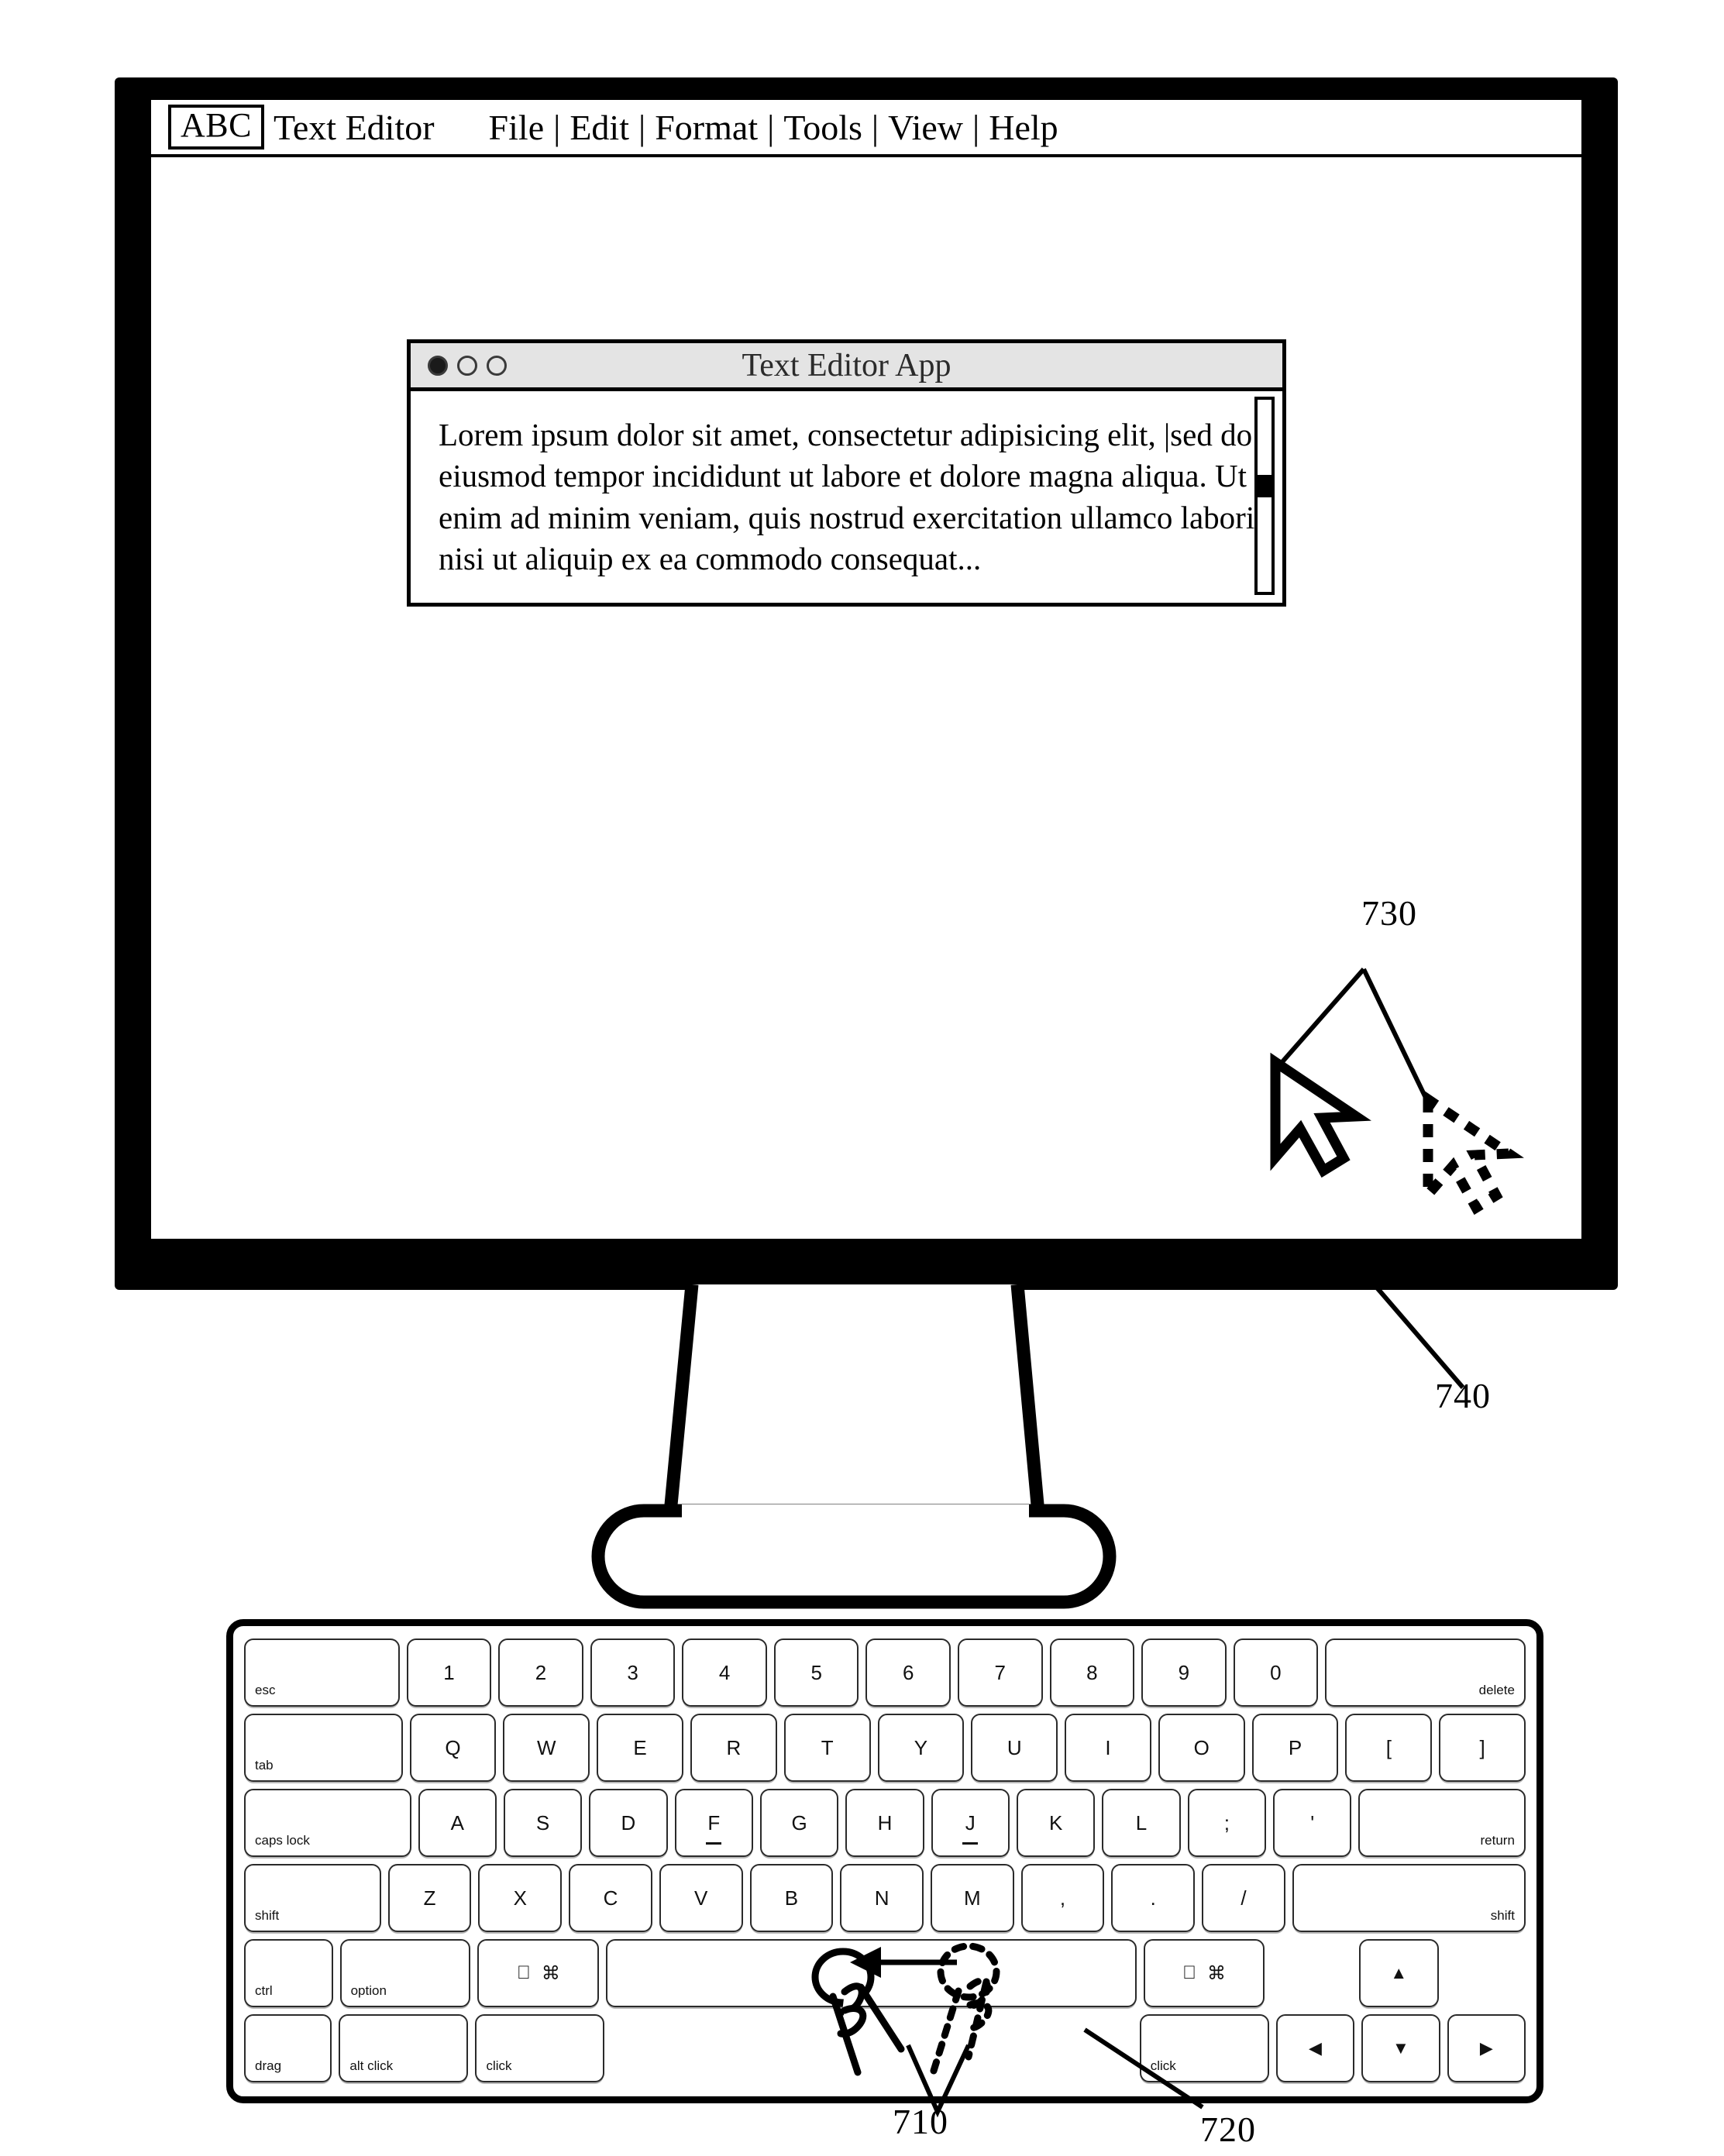  What do you see at coordinates (882, 1898) in the screenshot?
I see `key-n: N` at bounding box center [882, 1898].